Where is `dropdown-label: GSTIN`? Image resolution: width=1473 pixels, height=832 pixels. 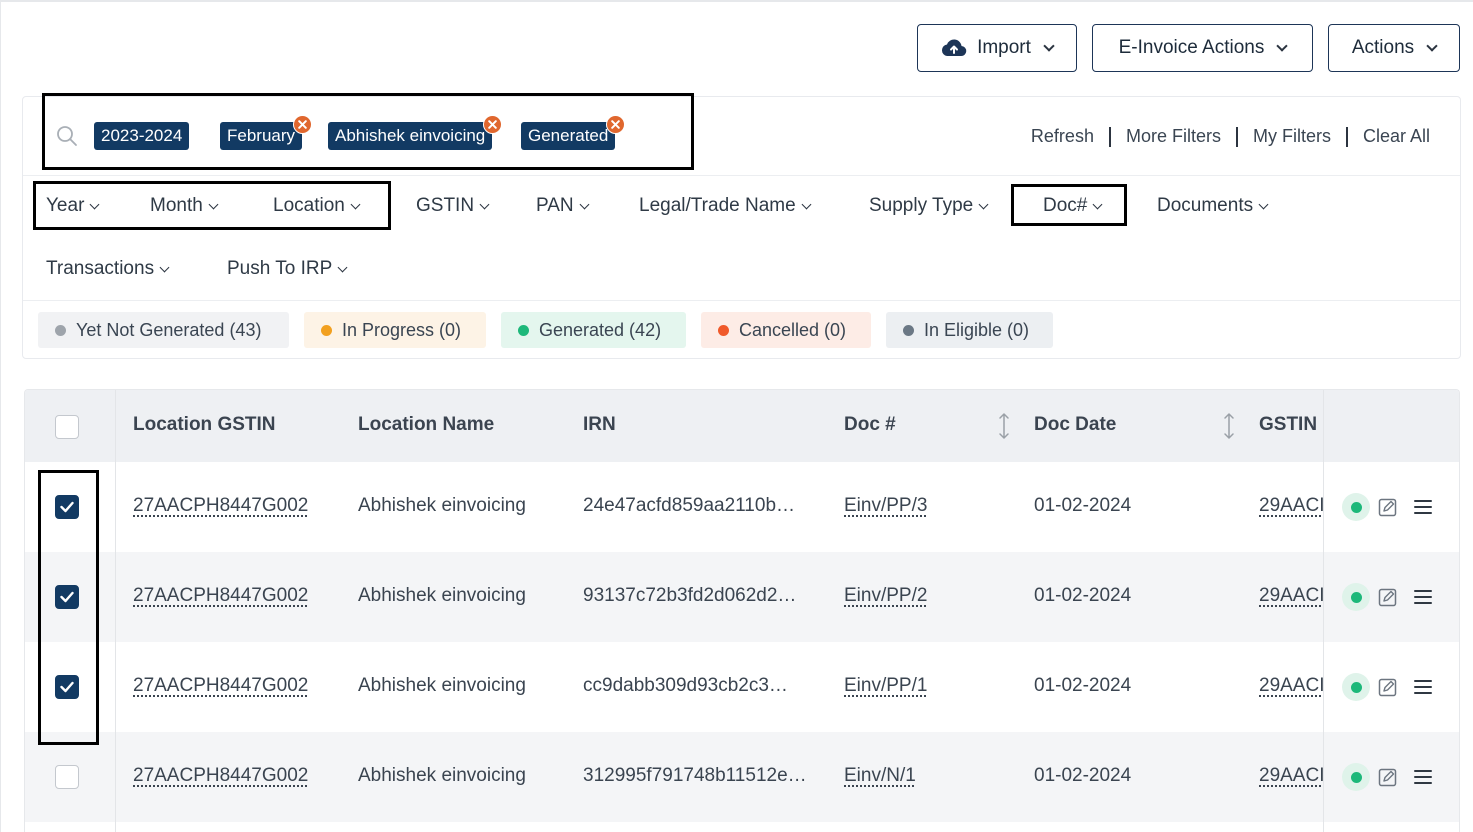
dropdown-label: GSTIN is located at coordinates (445, 205).